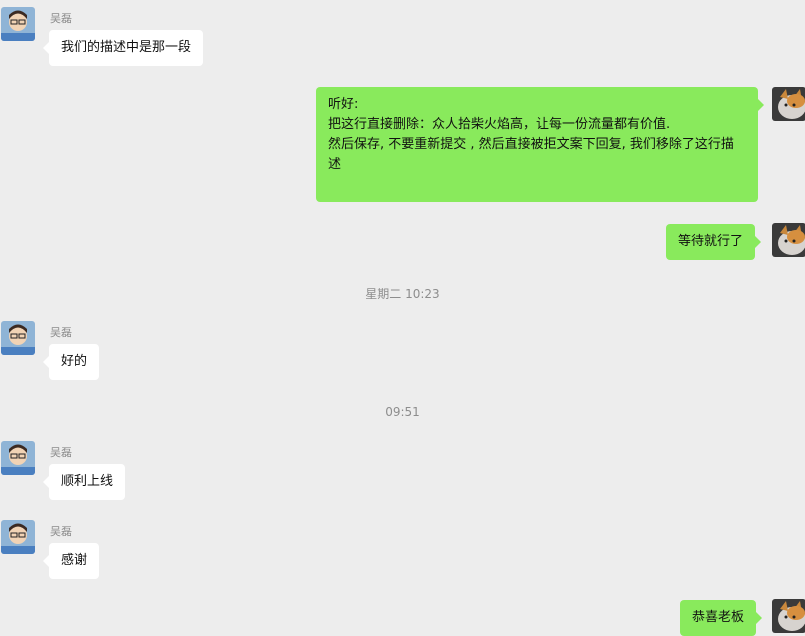 The image size is (805, 636). I want to click on message-line: 述, so click(335, 164).